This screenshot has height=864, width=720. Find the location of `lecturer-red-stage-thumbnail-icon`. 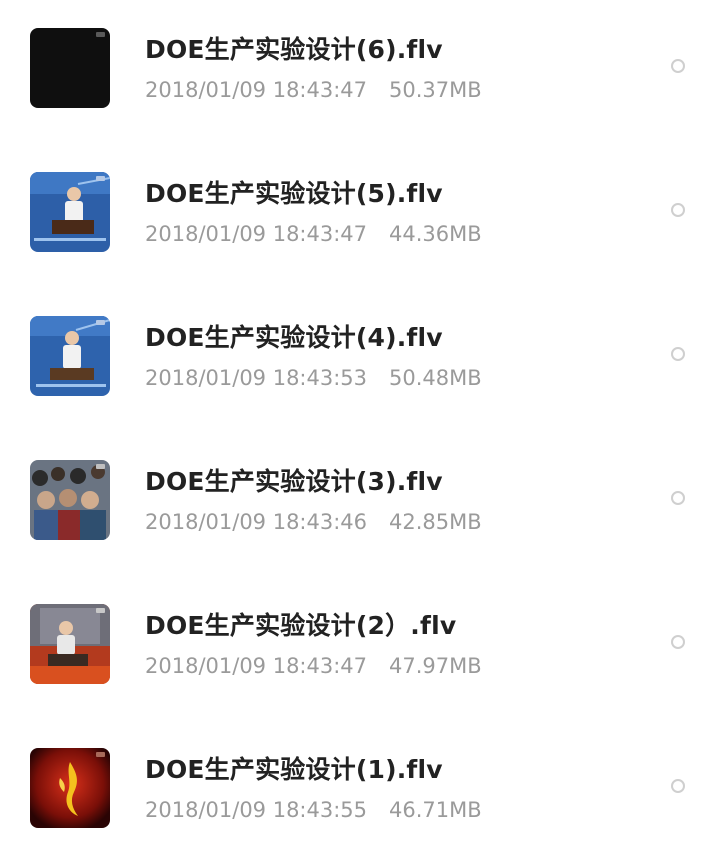

lecturer-red-stage-thumbnail-icon is located at coordinates (70, 644).